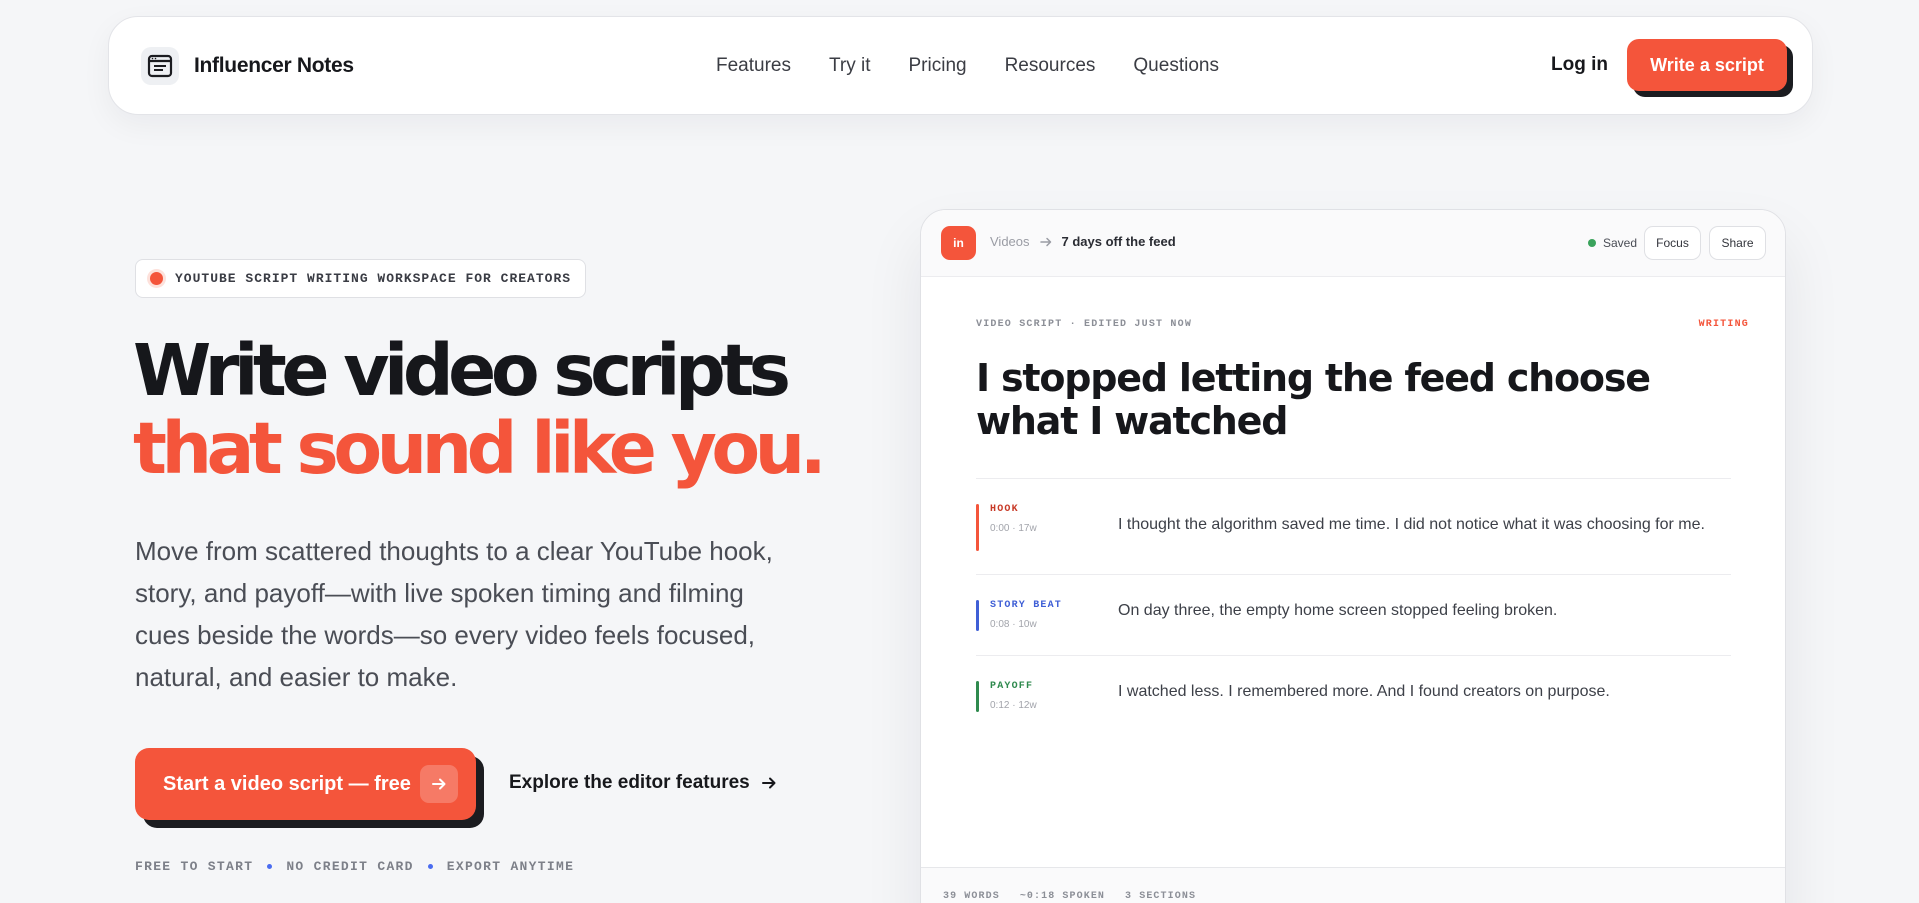 The height and width of the screenshot is (903, 1919). What do you see at coordinates (850, 66) in the screenshot?
I see `nav-link-try-it: Try it` at bounding box center [850, 66].